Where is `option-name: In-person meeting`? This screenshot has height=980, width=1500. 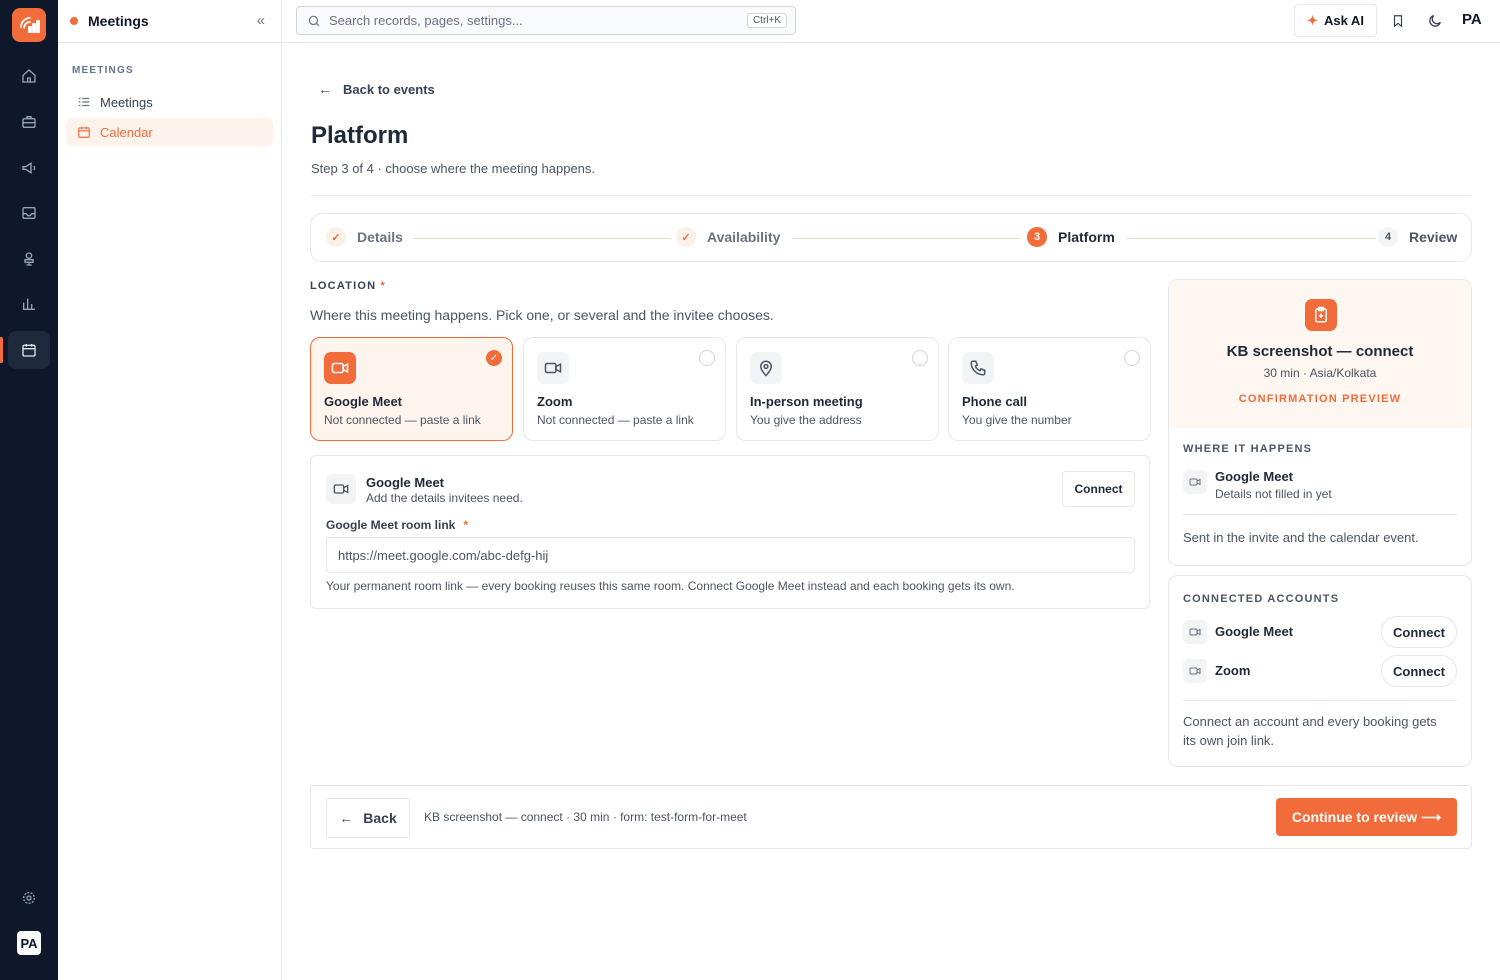 option-name: In-person meeting is located at coordinates (806, 401).